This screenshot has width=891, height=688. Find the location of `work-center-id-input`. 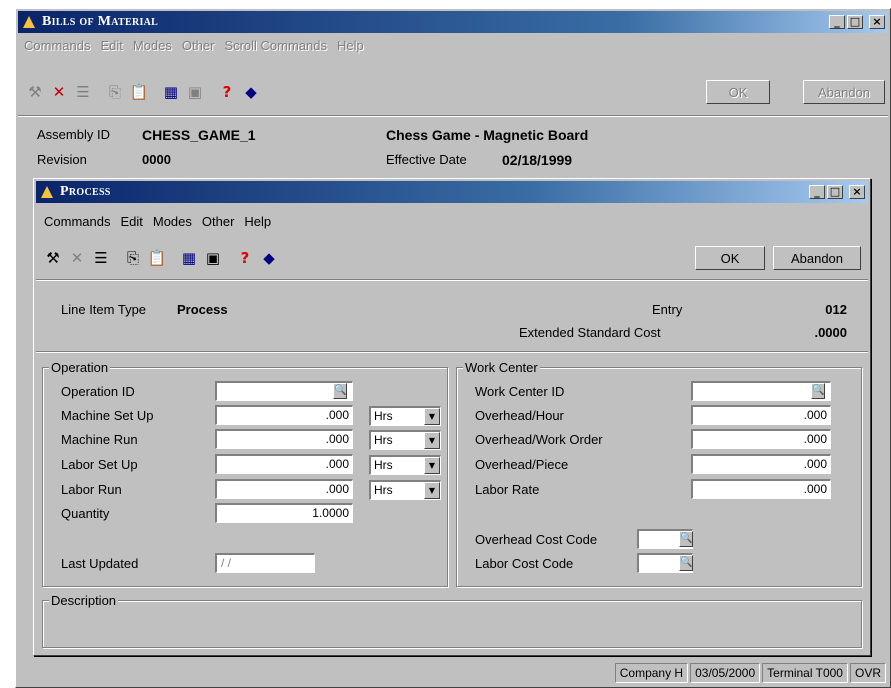

work-center-id-input is located at coordinates (761, 391).